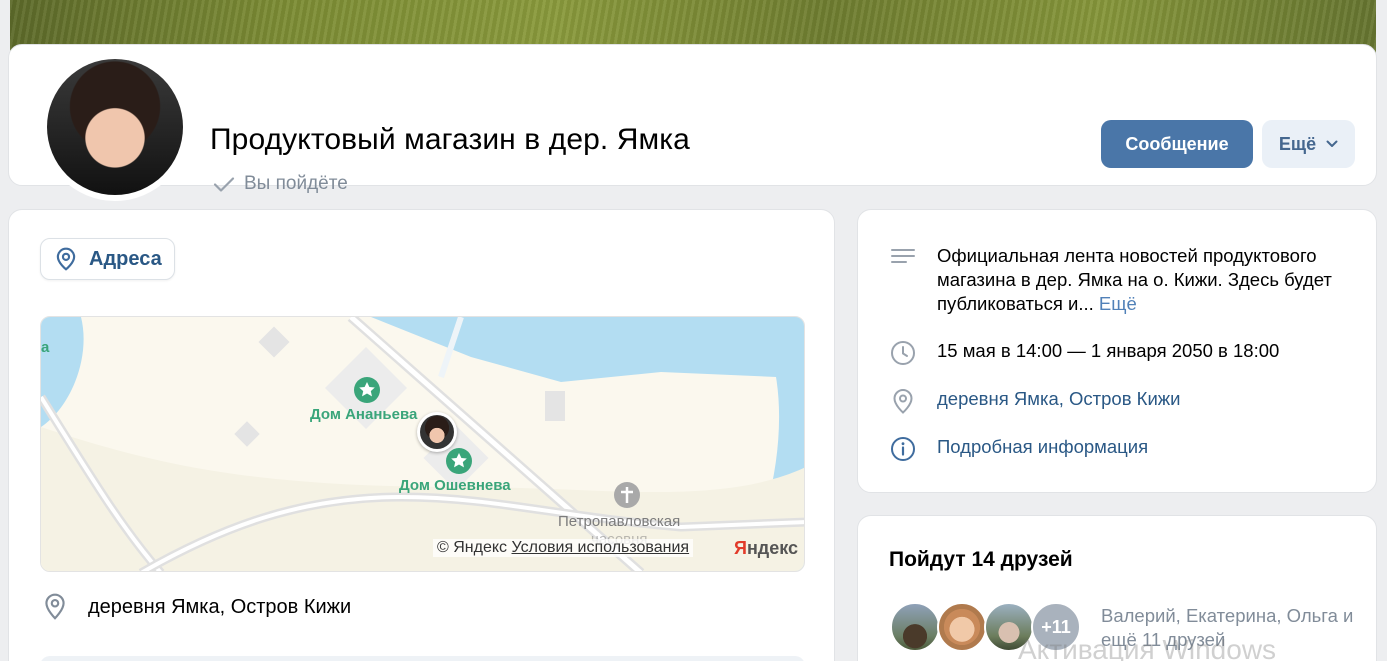 The height and width of the screenshot is (661, 1387). I want to click on location-link: деревня Ямка, Остров Кижи, so click(1059, 401).